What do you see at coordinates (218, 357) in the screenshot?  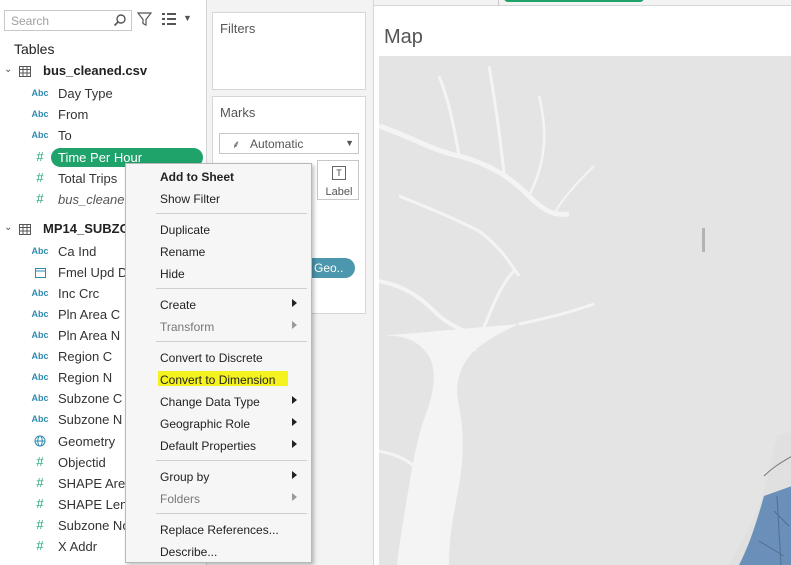 I see `menu-item-convert-to-discrete: Convert to Discrete` at bounding box center [218, 357].